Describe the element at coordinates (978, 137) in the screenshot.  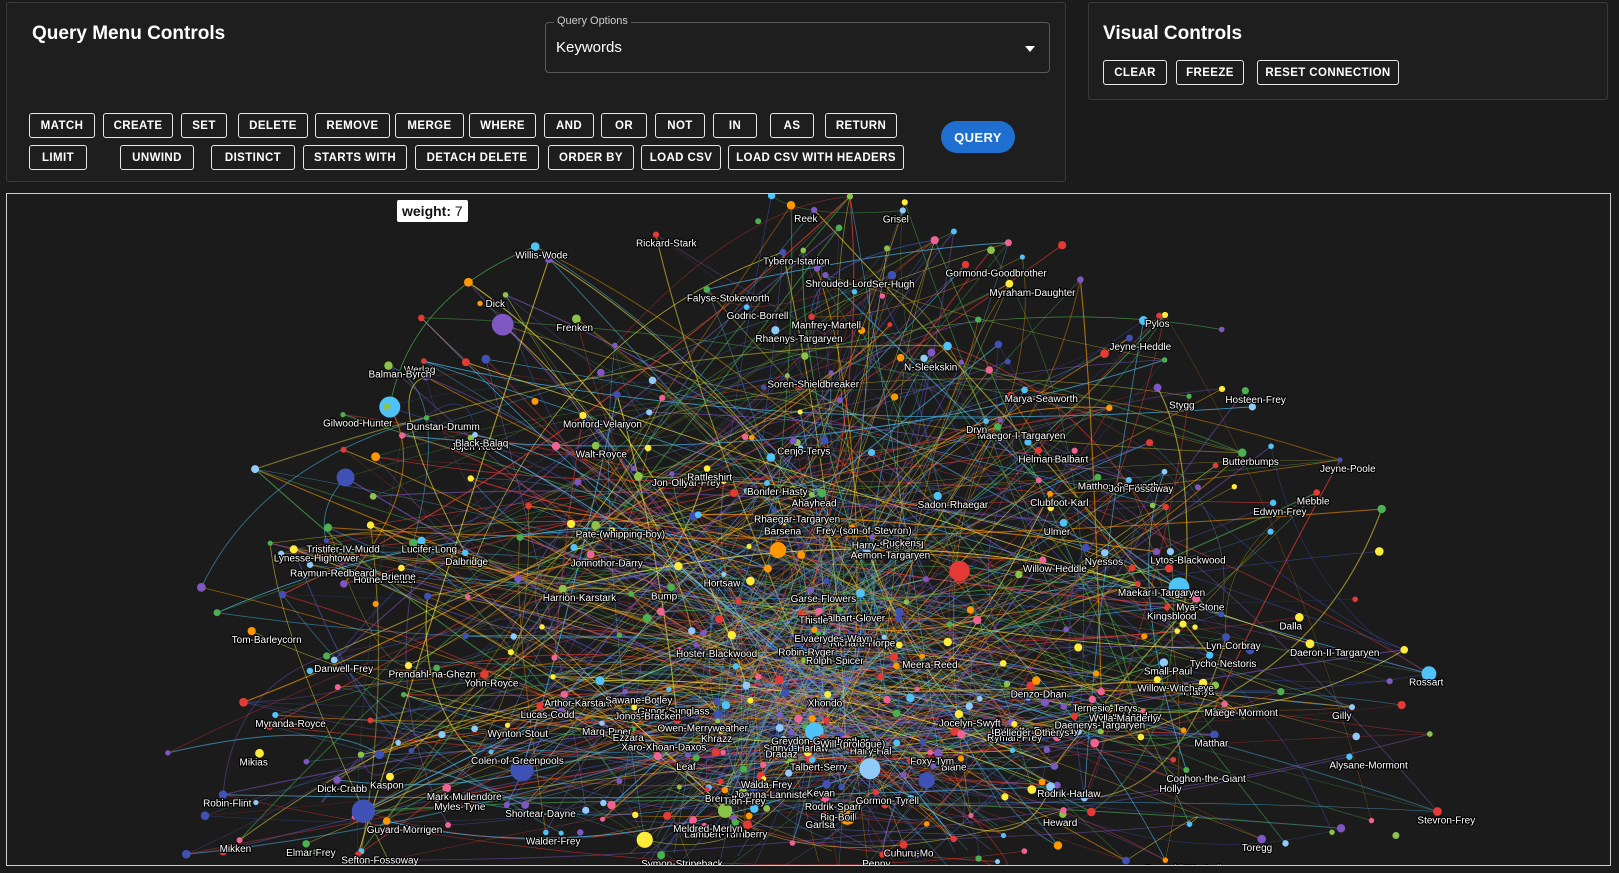
I see `query-button: QUERY` at that location.